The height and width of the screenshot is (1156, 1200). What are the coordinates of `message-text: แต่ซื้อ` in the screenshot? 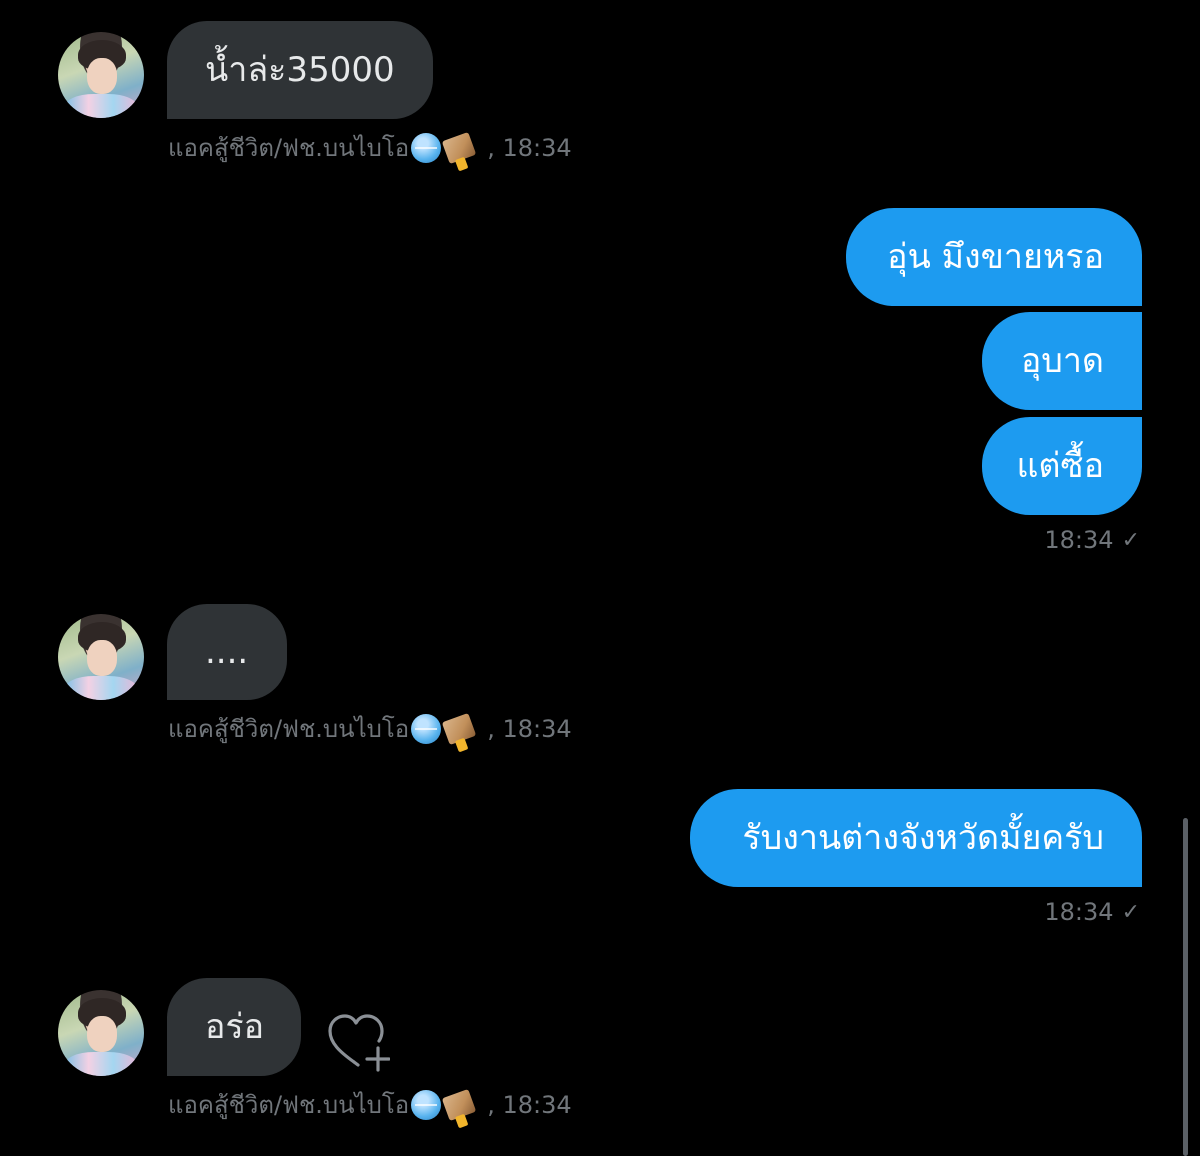 It's located at (1060, 466).